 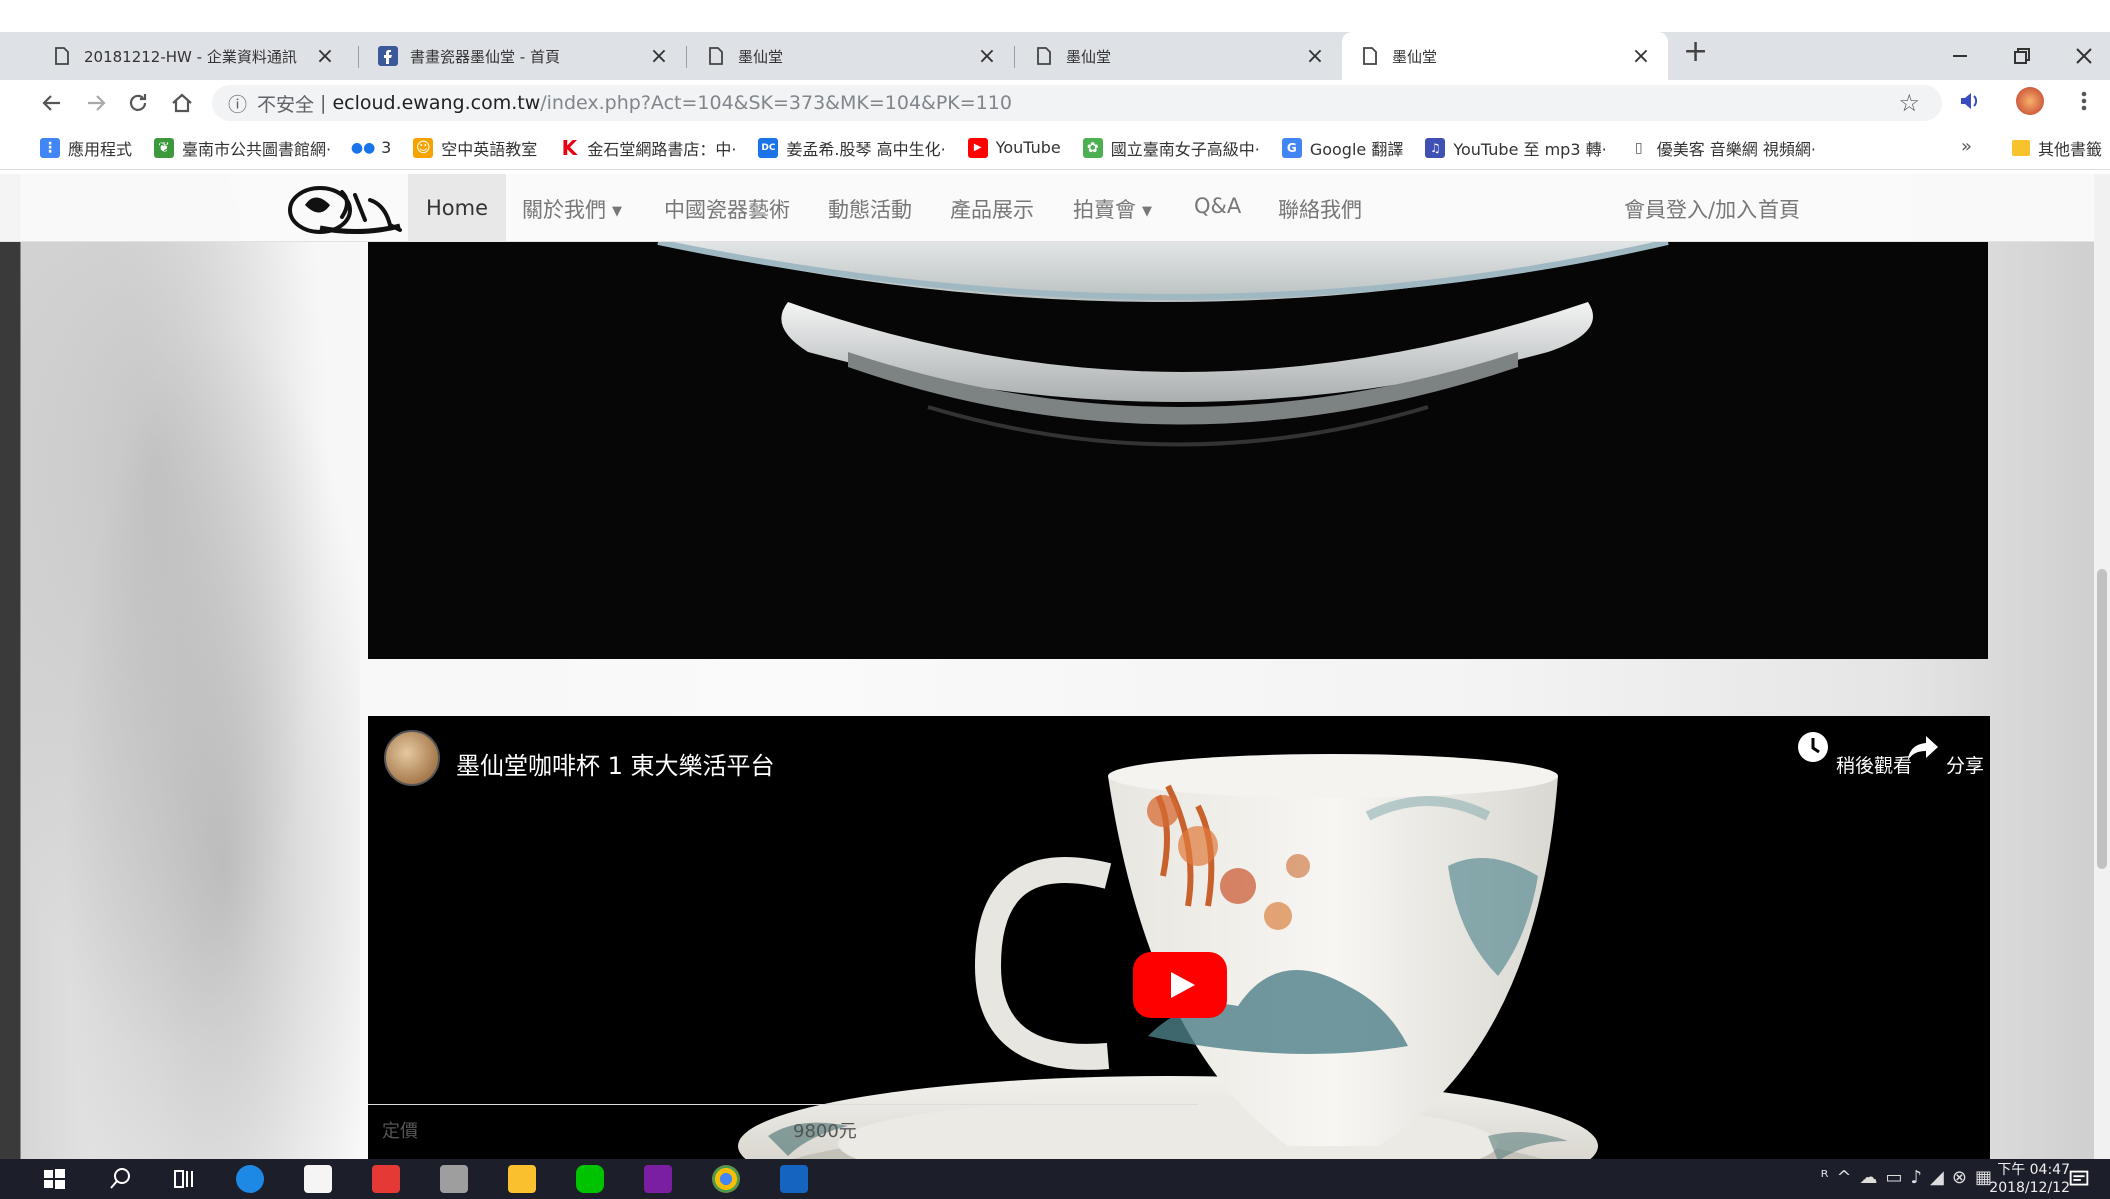 I want to click on clock: 下午 04:47 2018/12/12, so click(x=2029, y=1179).